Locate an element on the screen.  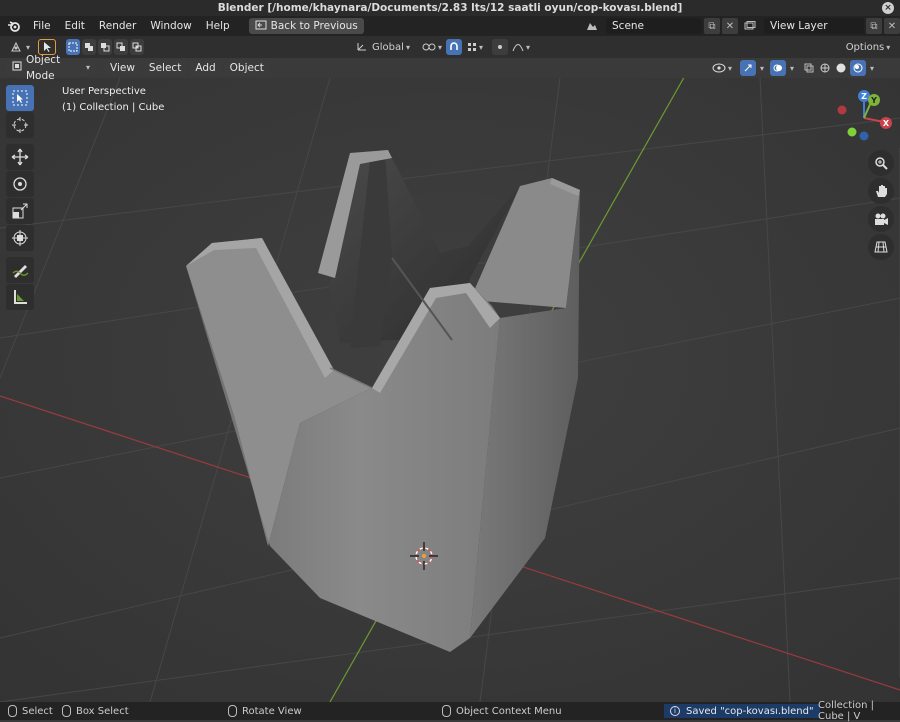
shading-dropdown-icon: ▾ is located at coordinates (872, 68).